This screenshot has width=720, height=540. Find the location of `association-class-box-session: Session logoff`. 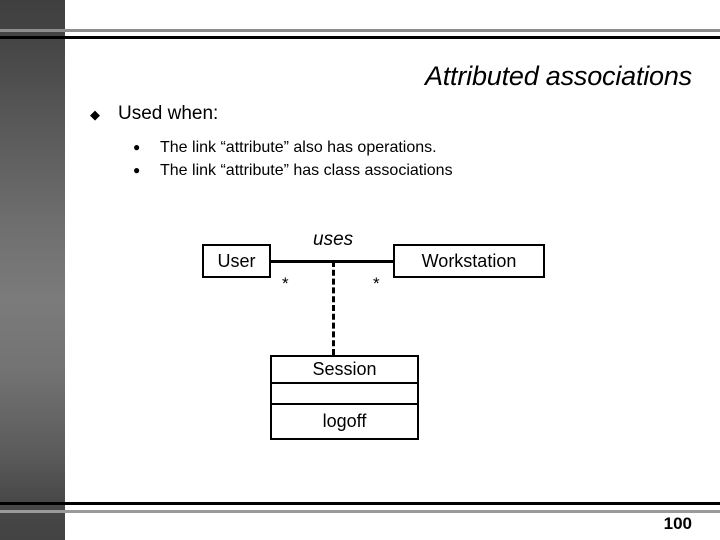

association-class-box-session: Session logoff is located at coordinates (344, 397).